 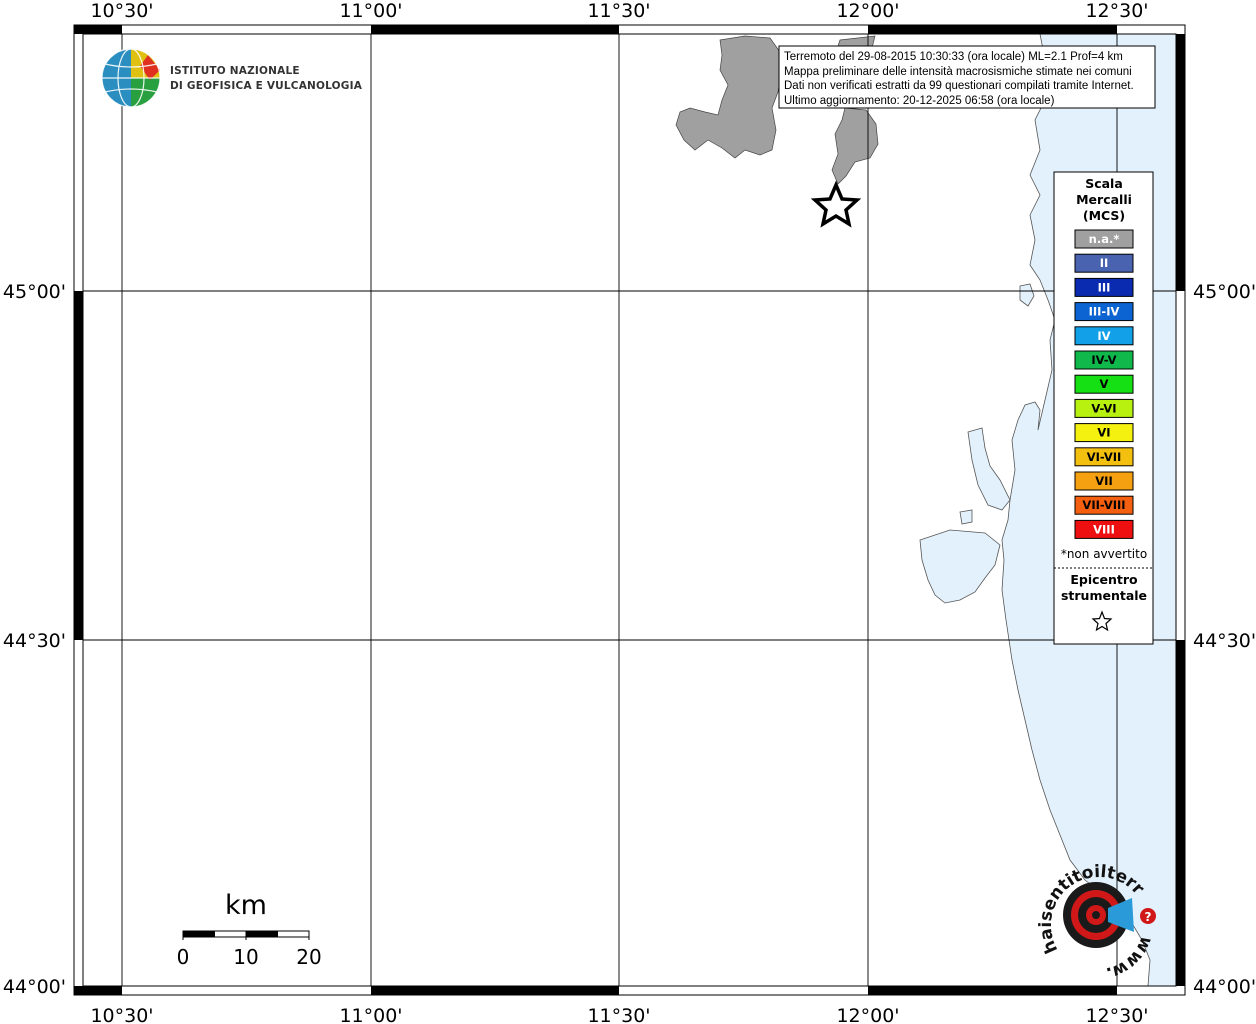 I want to click on lat-labels-right: 45°00' 44°30' 44°00', so click(x=1224, y=639).